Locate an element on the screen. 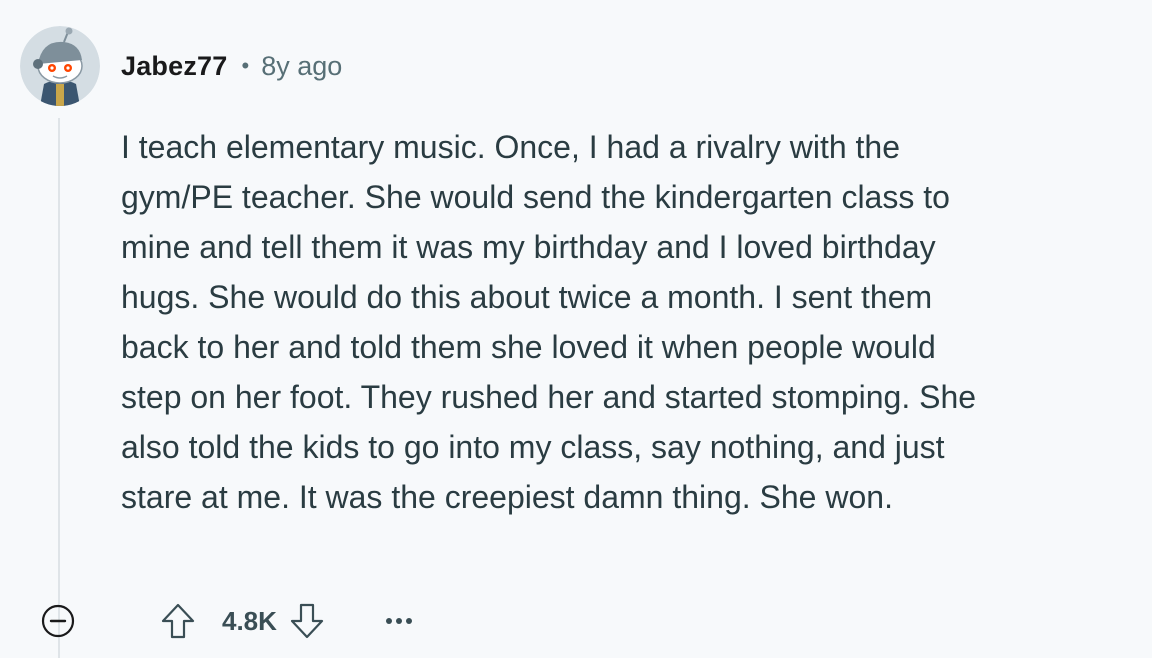 The width and height of the screenshot is (1152, 658). comment-timestamp: 8y ago is located at coordinates (301, 66).